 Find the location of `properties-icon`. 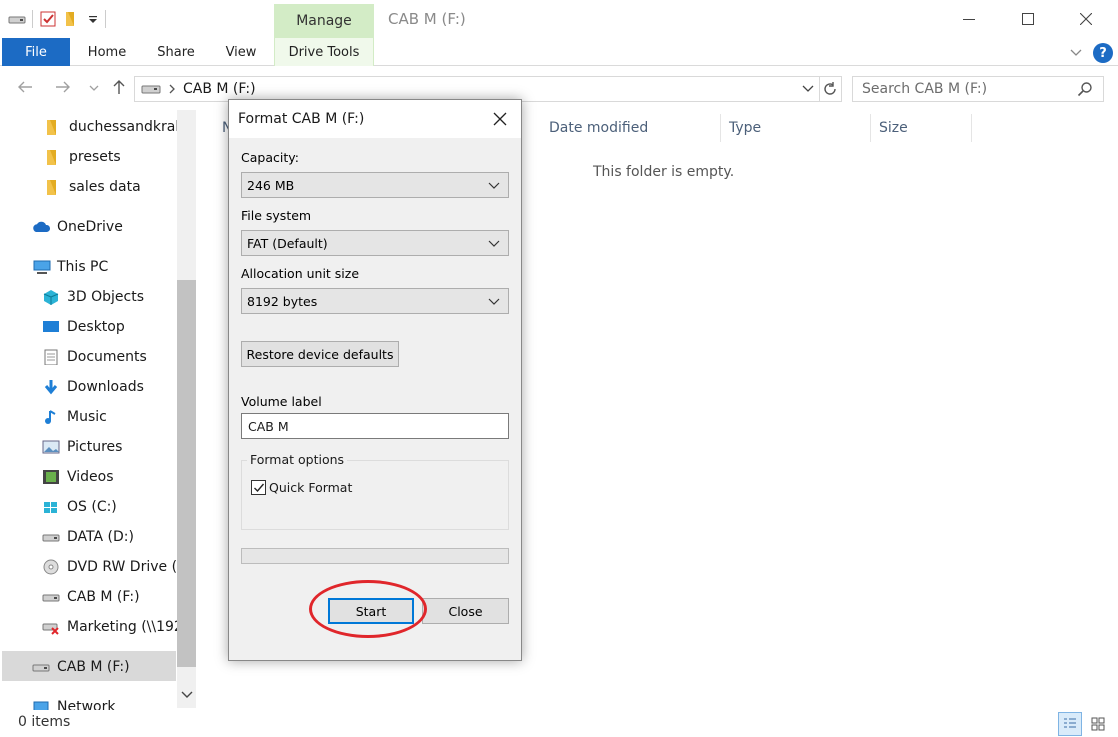

properties-icon is located at coordinates (48, 19).